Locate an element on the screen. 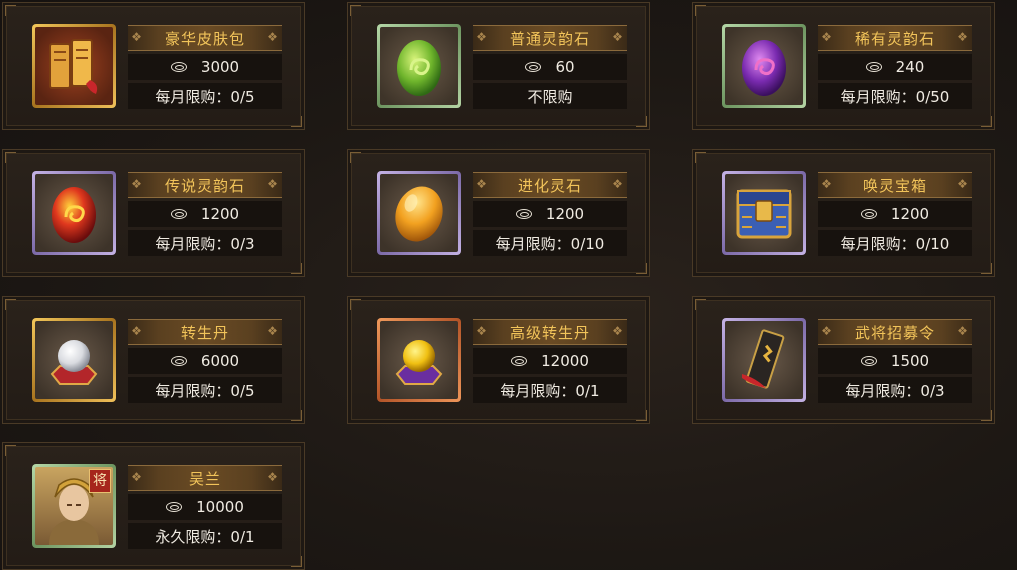 Image resolution: width=1017 pixels, height=570 pixels. shop-item-card: ❖ 进化灵石 ❖ 1200 每月限购：0/10 is located at coordinates (498, 213).